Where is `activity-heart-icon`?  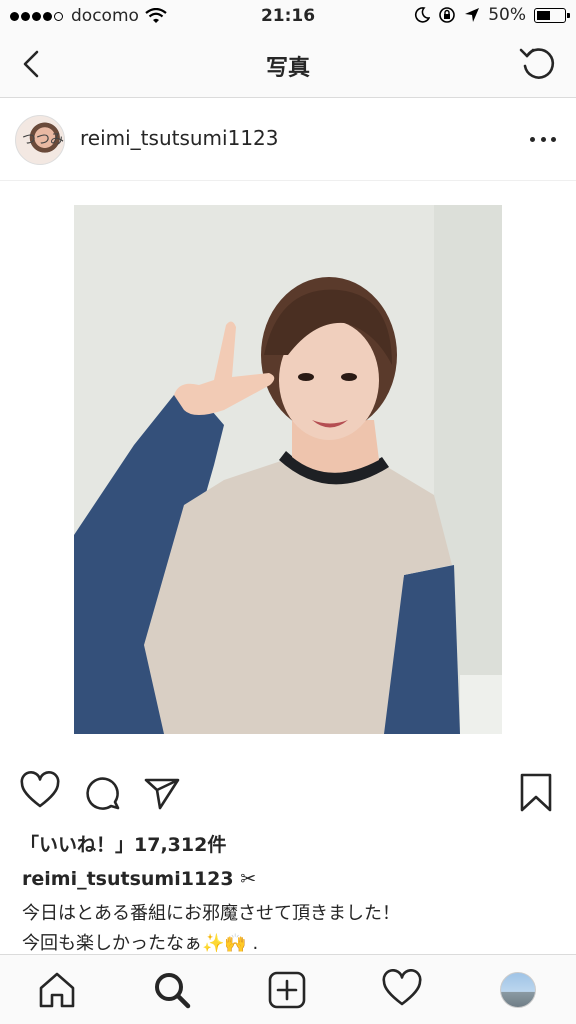 activity-heart-icon is located at coordinates (402, 990).